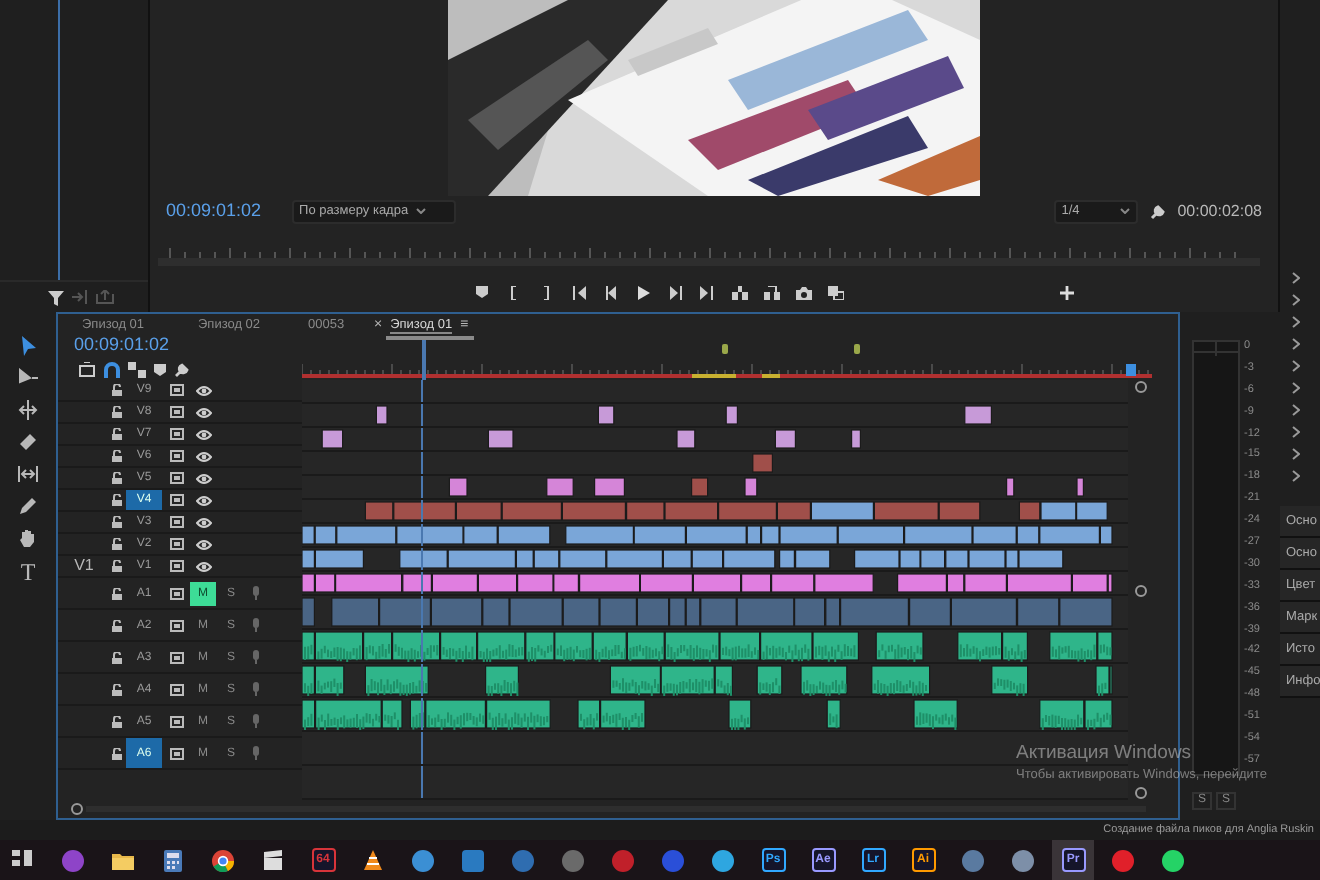 Image resolution: width=1320 pixels, height=880 pixels. I want to click on step-forward-icon, so click(675, 292).